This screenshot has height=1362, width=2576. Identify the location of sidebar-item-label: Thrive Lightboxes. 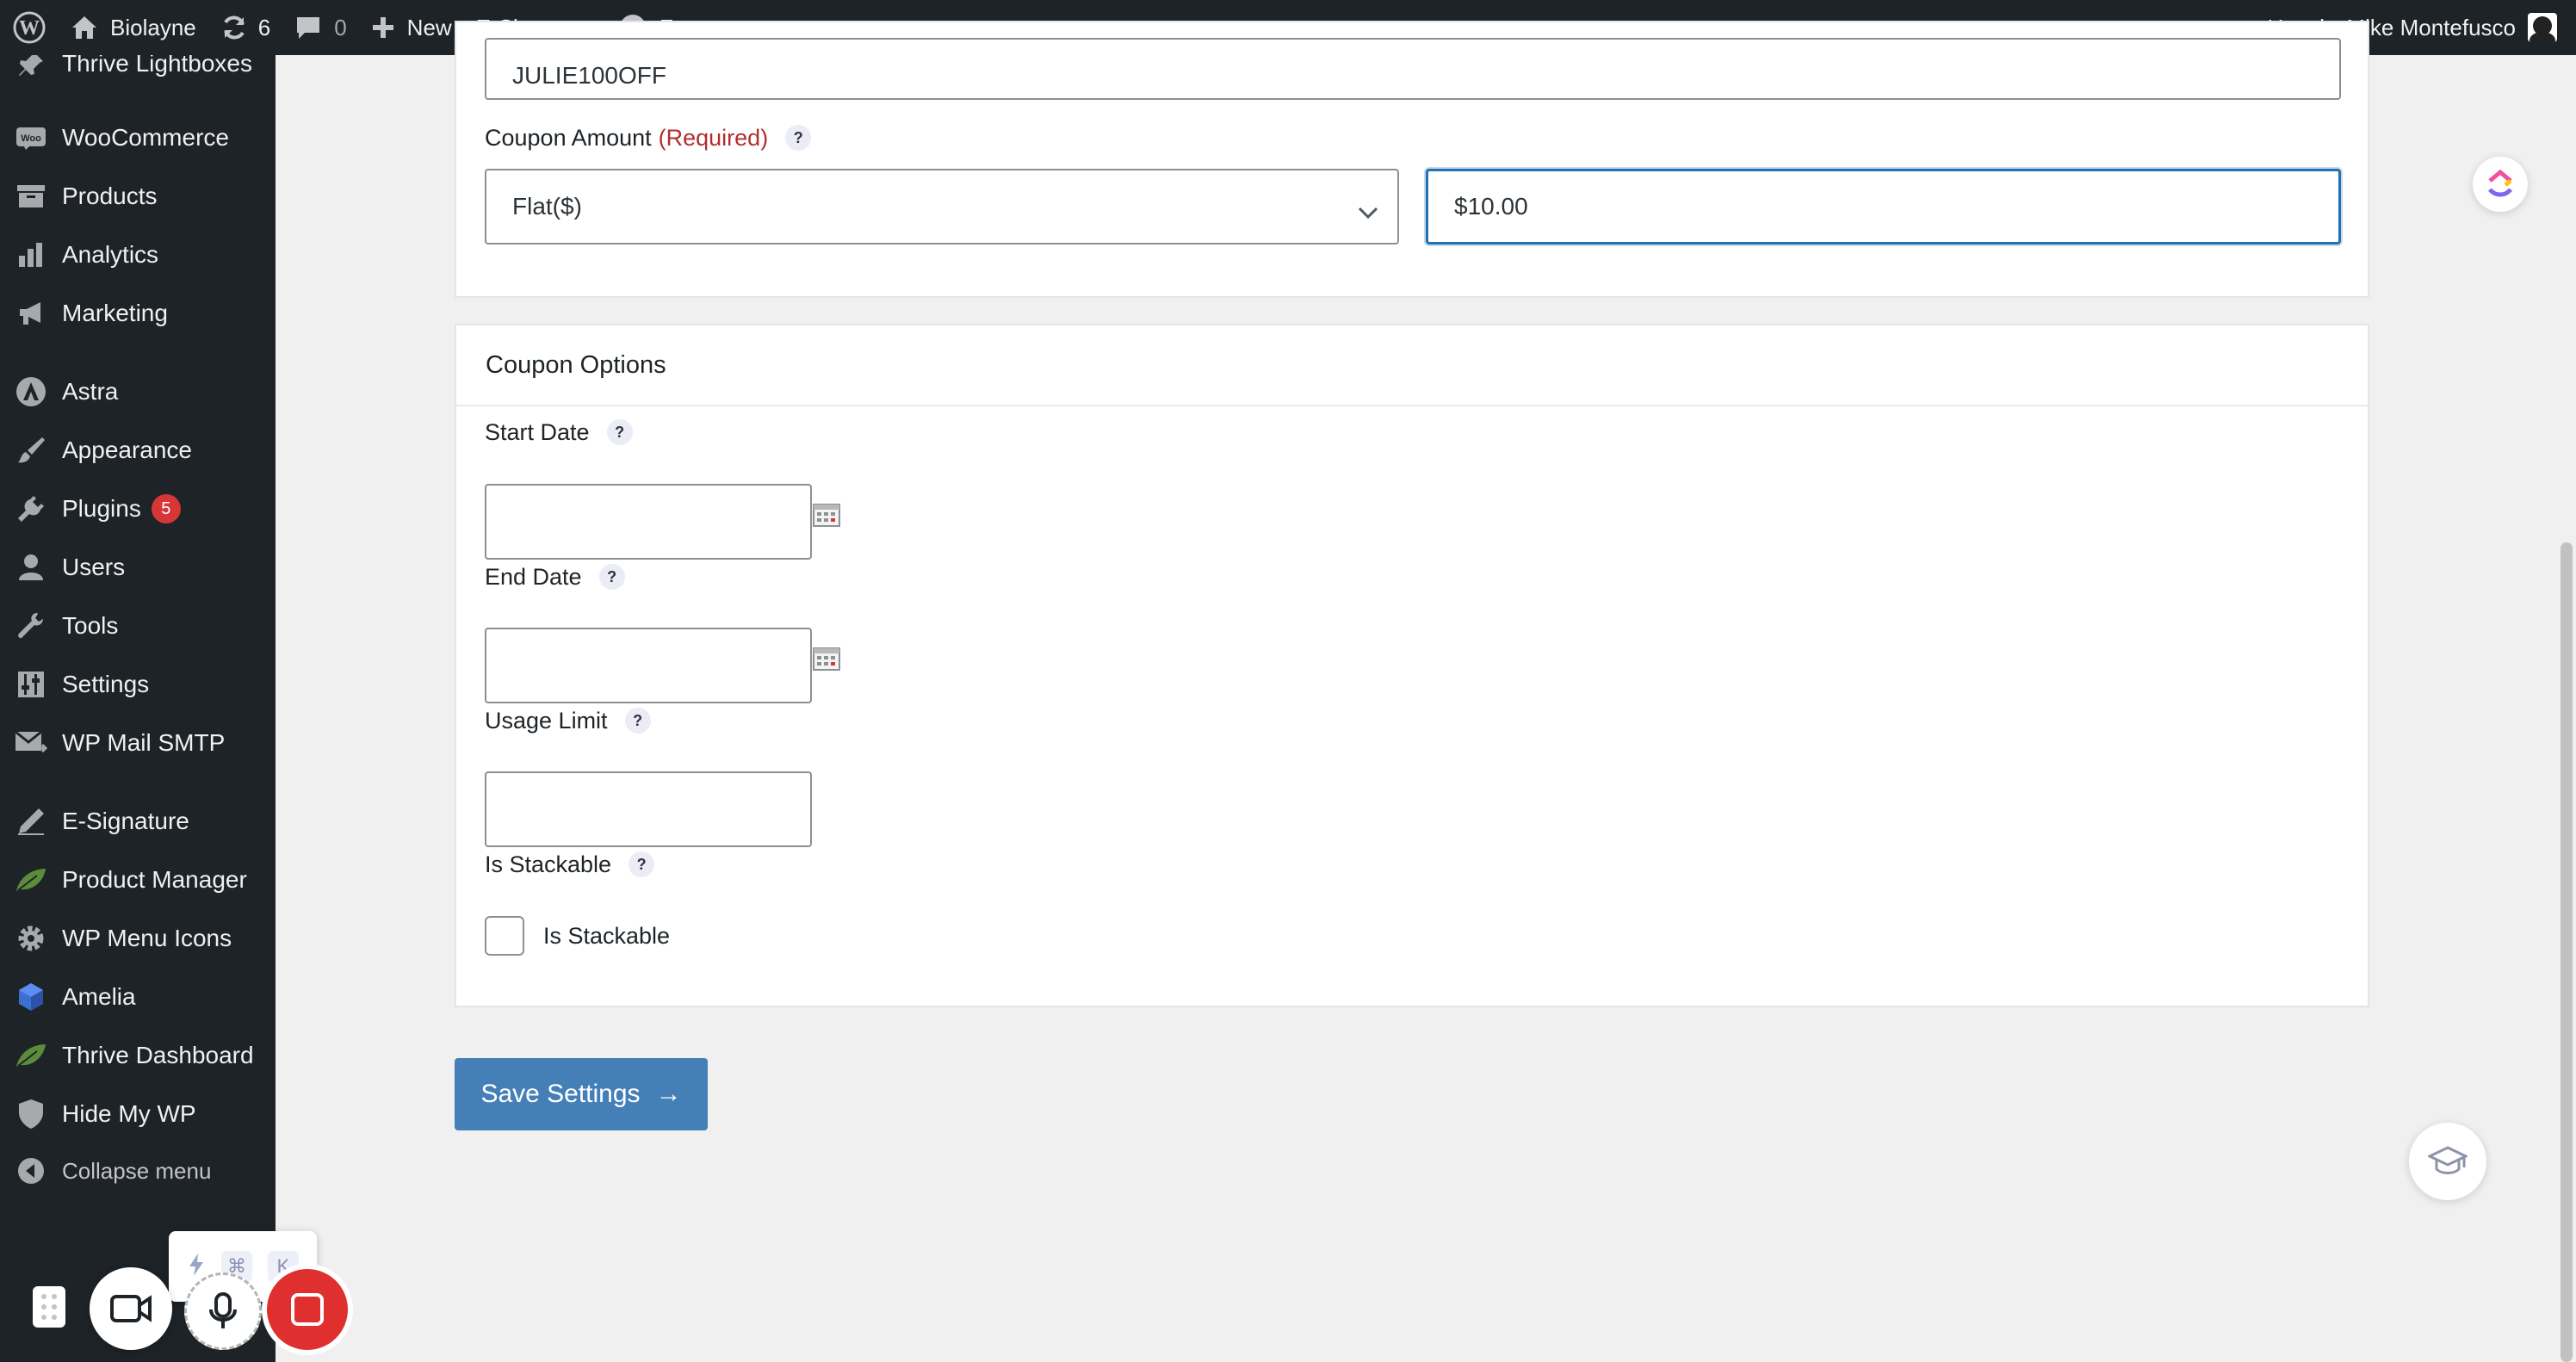
(157, 66).